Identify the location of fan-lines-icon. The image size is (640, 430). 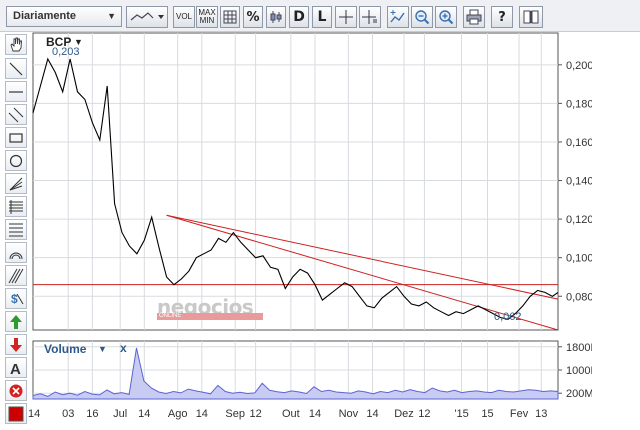
(16, 183).